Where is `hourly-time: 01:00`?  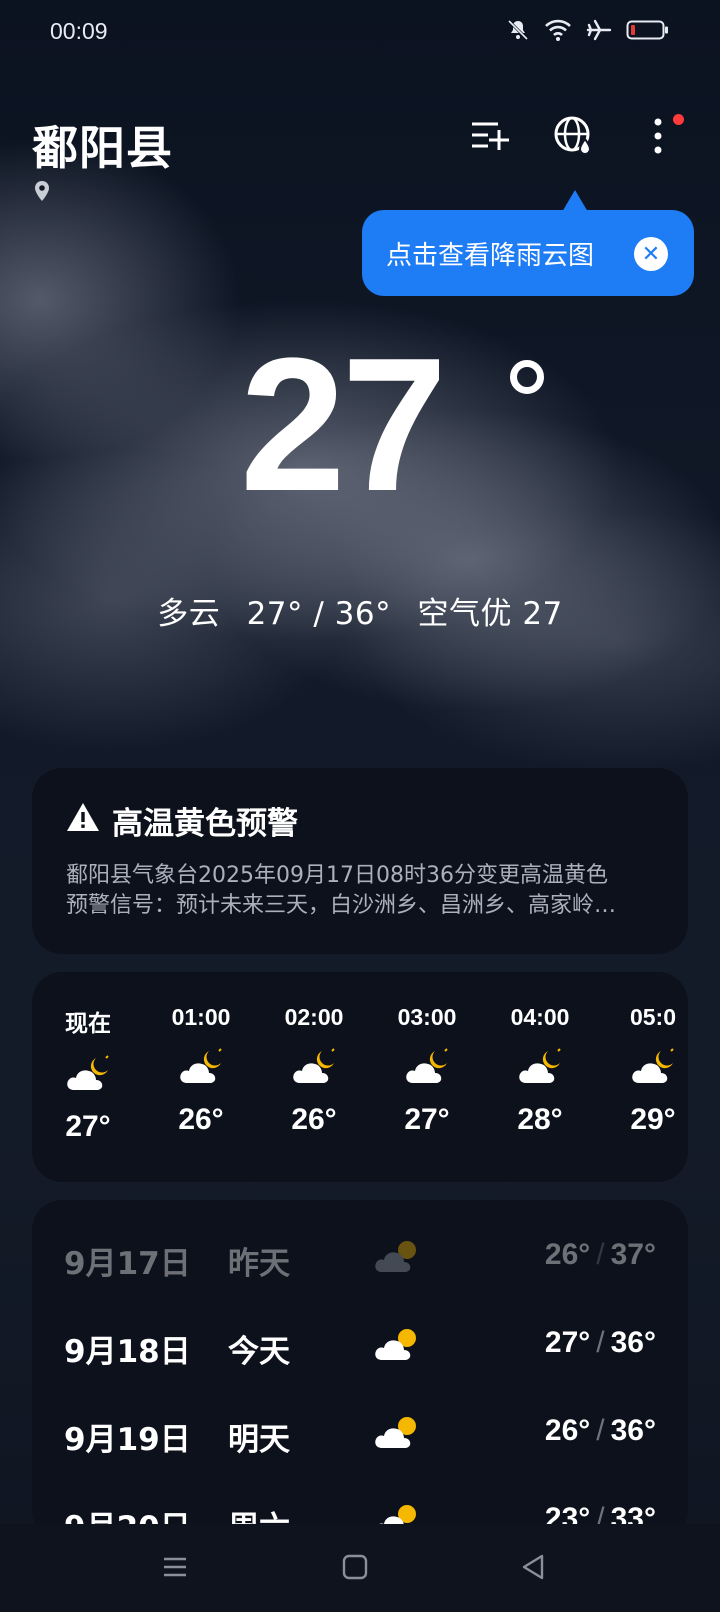
hourly-time: 01:00 is located at coordinates (201, 1017).